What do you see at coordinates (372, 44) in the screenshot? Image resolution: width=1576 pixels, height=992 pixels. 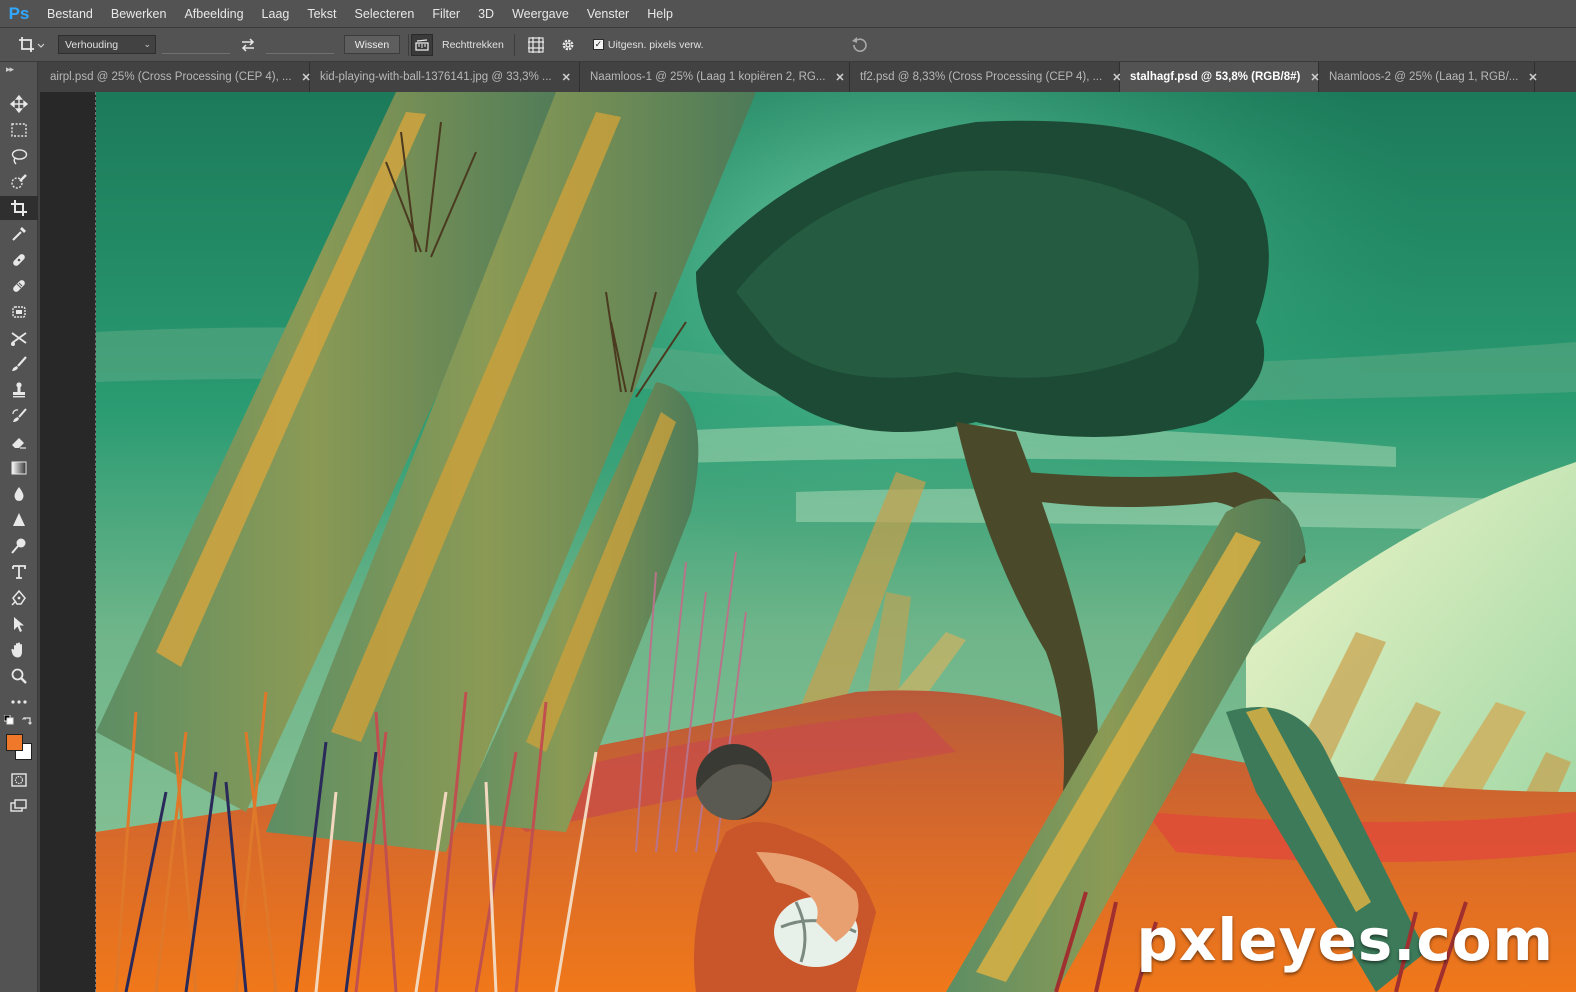 I see `clear-button: Wissen` at bounding box center [372, 44].